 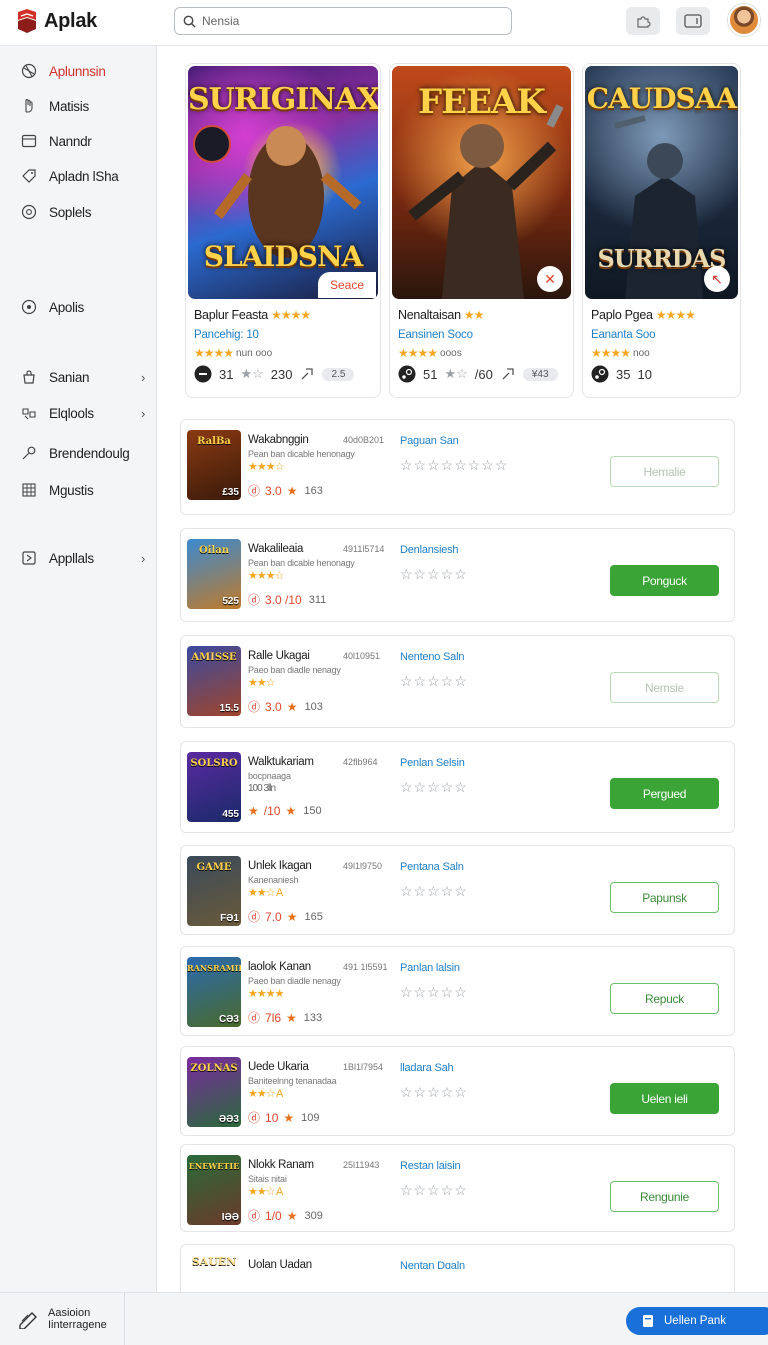 I want to click on game-thumbnail: SAUEN, so click(x=214, y=1273).